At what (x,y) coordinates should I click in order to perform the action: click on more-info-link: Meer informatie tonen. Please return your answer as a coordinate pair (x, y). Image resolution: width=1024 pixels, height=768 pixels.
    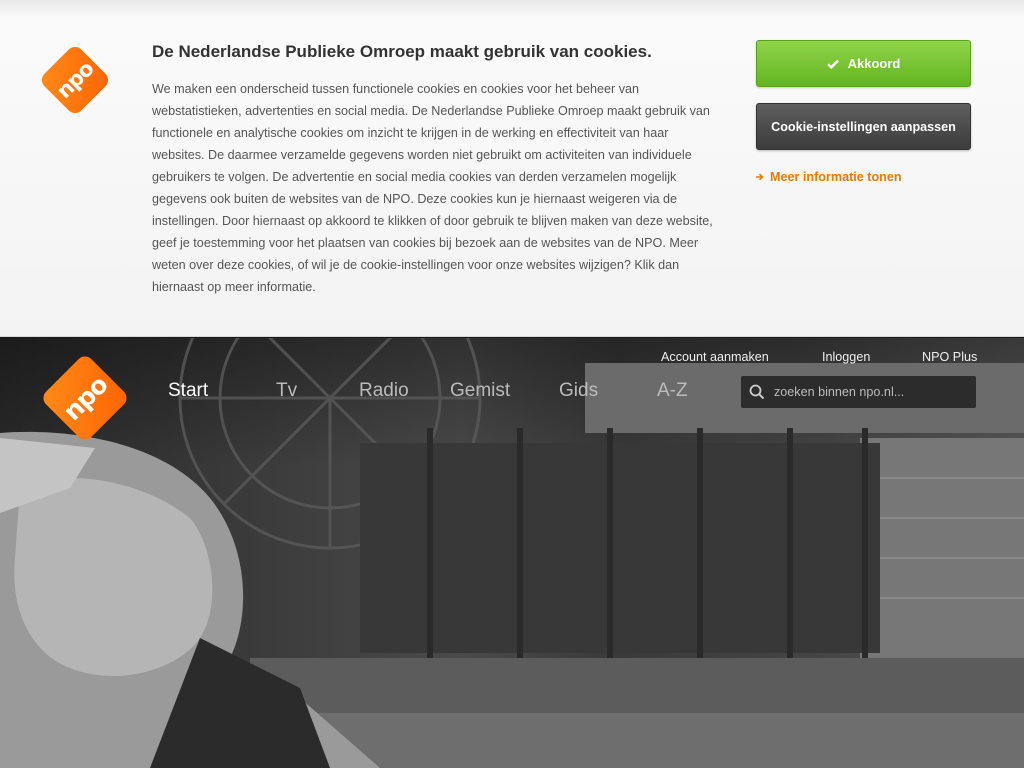
    Looking at the image, I should click on (829, 177).